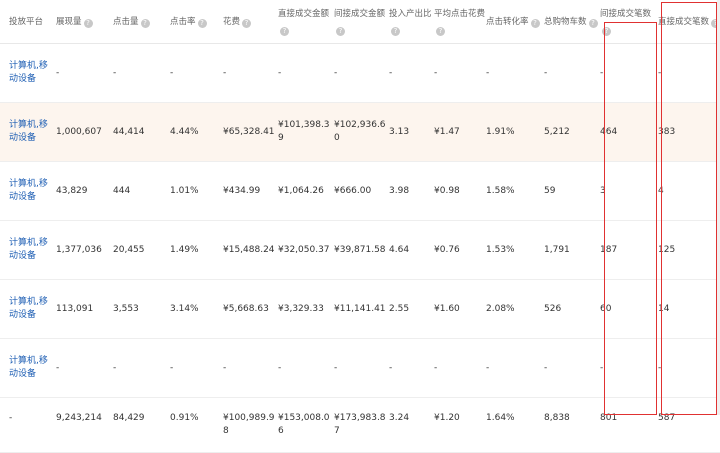  I want to click on col-header-clicks: 点击量?, so click(141, 22).